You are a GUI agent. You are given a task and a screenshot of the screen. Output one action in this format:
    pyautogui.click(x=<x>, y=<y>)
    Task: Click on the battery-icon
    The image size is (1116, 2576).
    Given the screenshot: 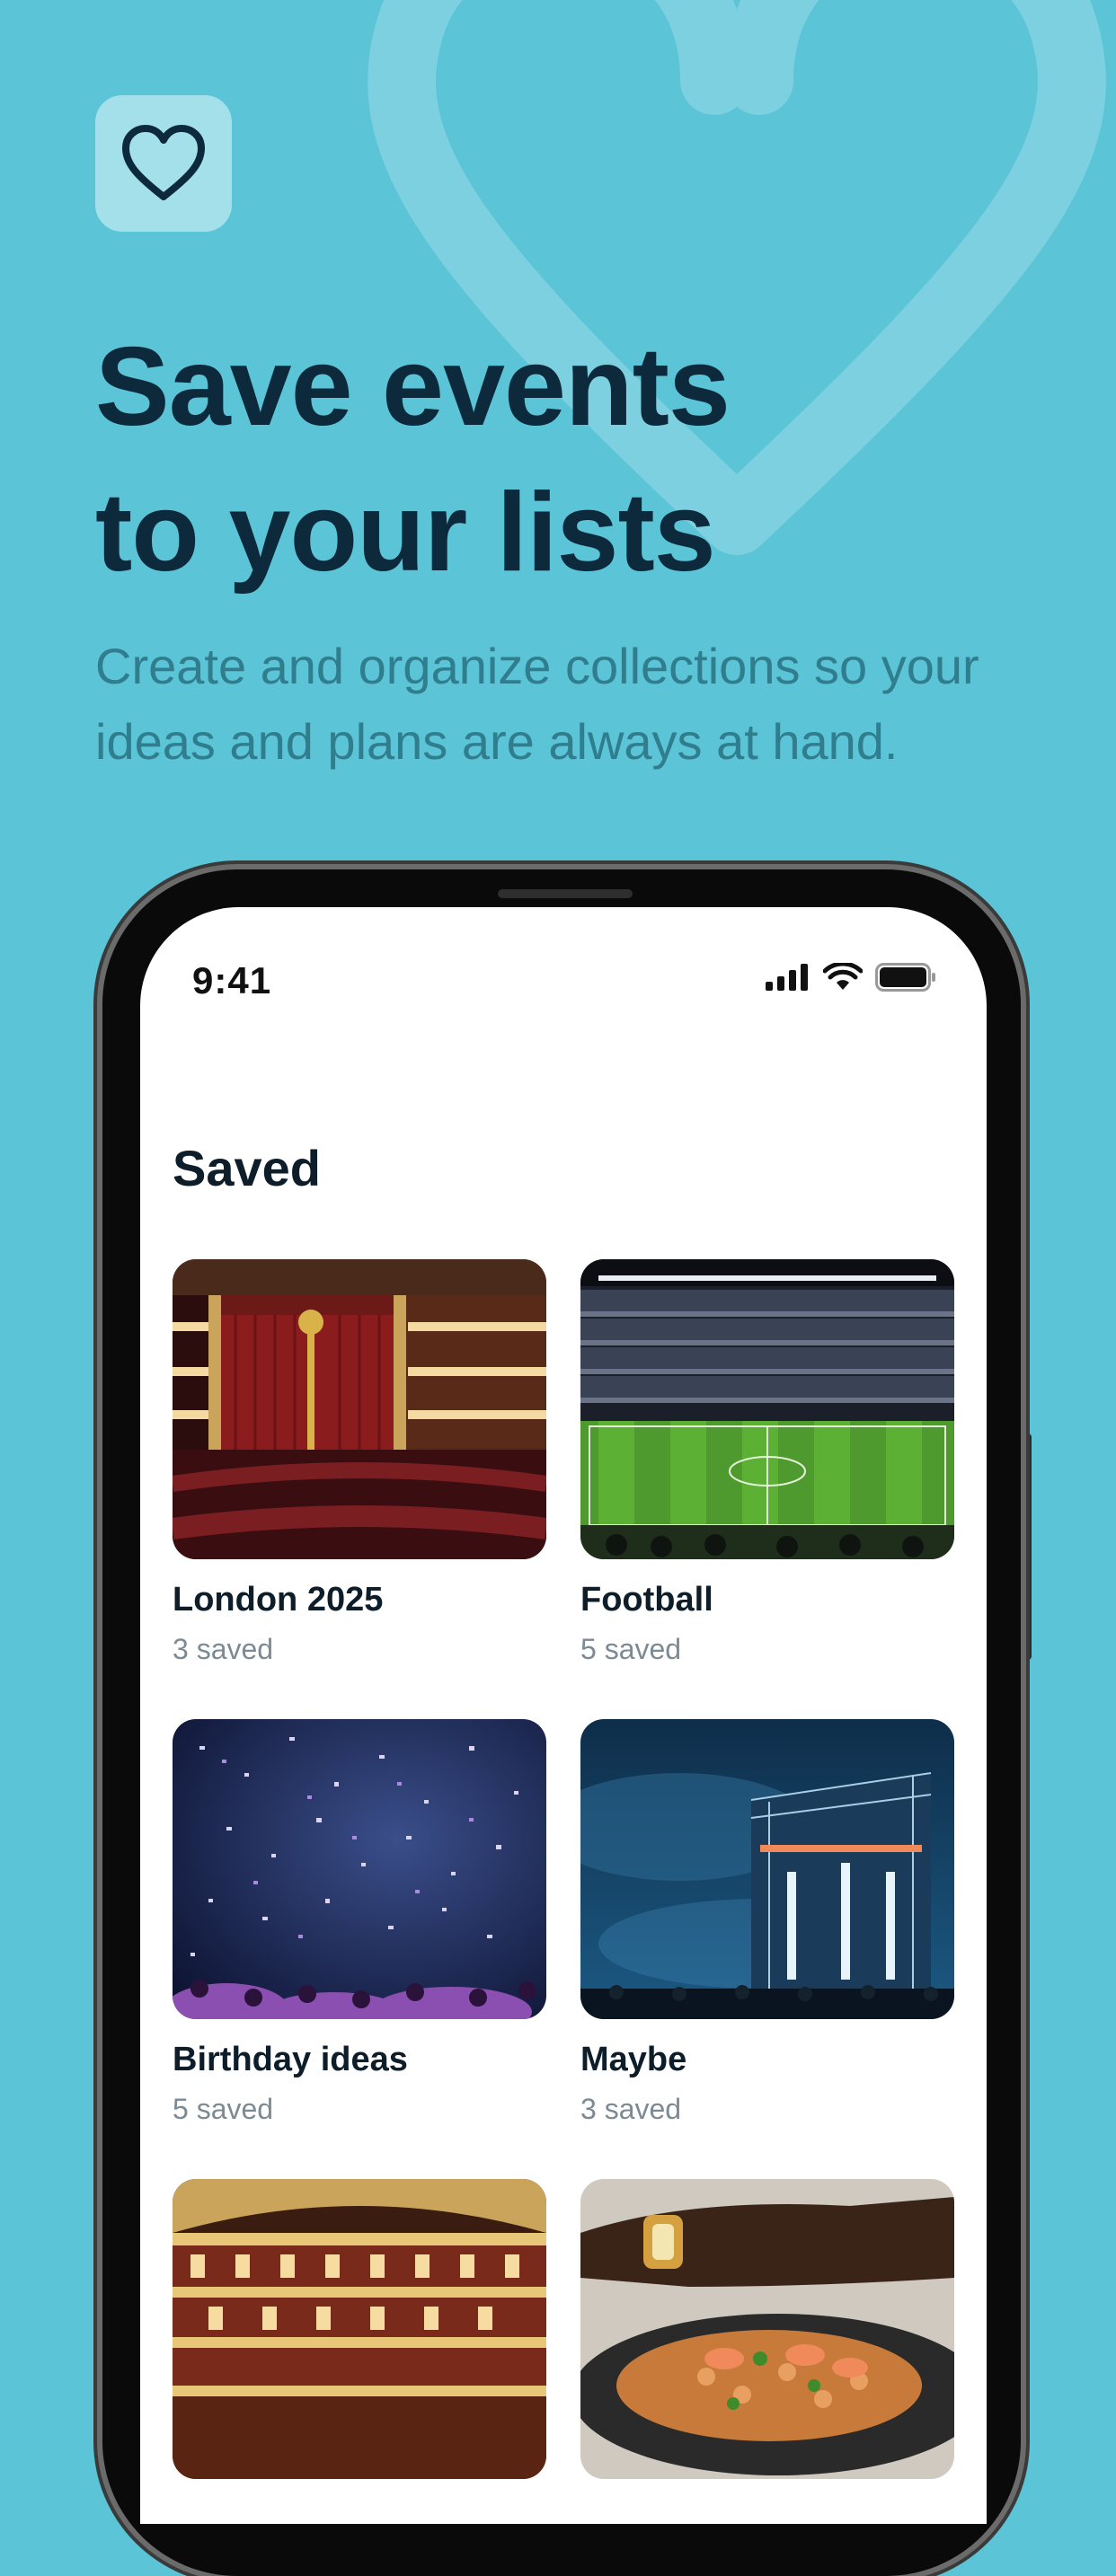 What is the action you would take?
    pyautogui.click(x=905, y=977)
    